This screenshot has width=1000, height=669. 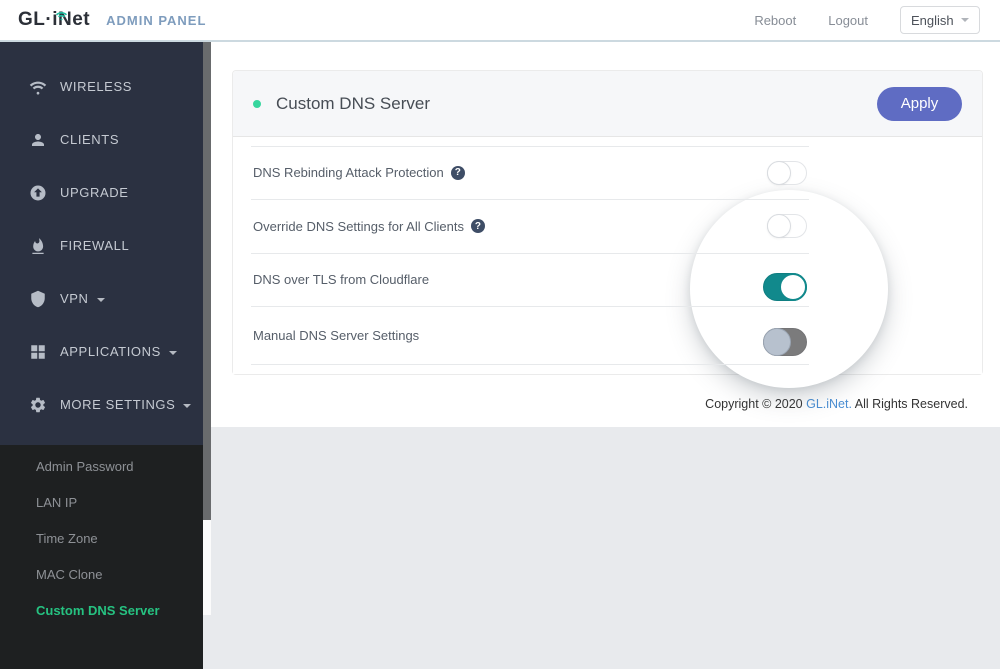 I want to click on sidebar-item-more-settings: MORE SETTINGS, so click(x=101, y=404).